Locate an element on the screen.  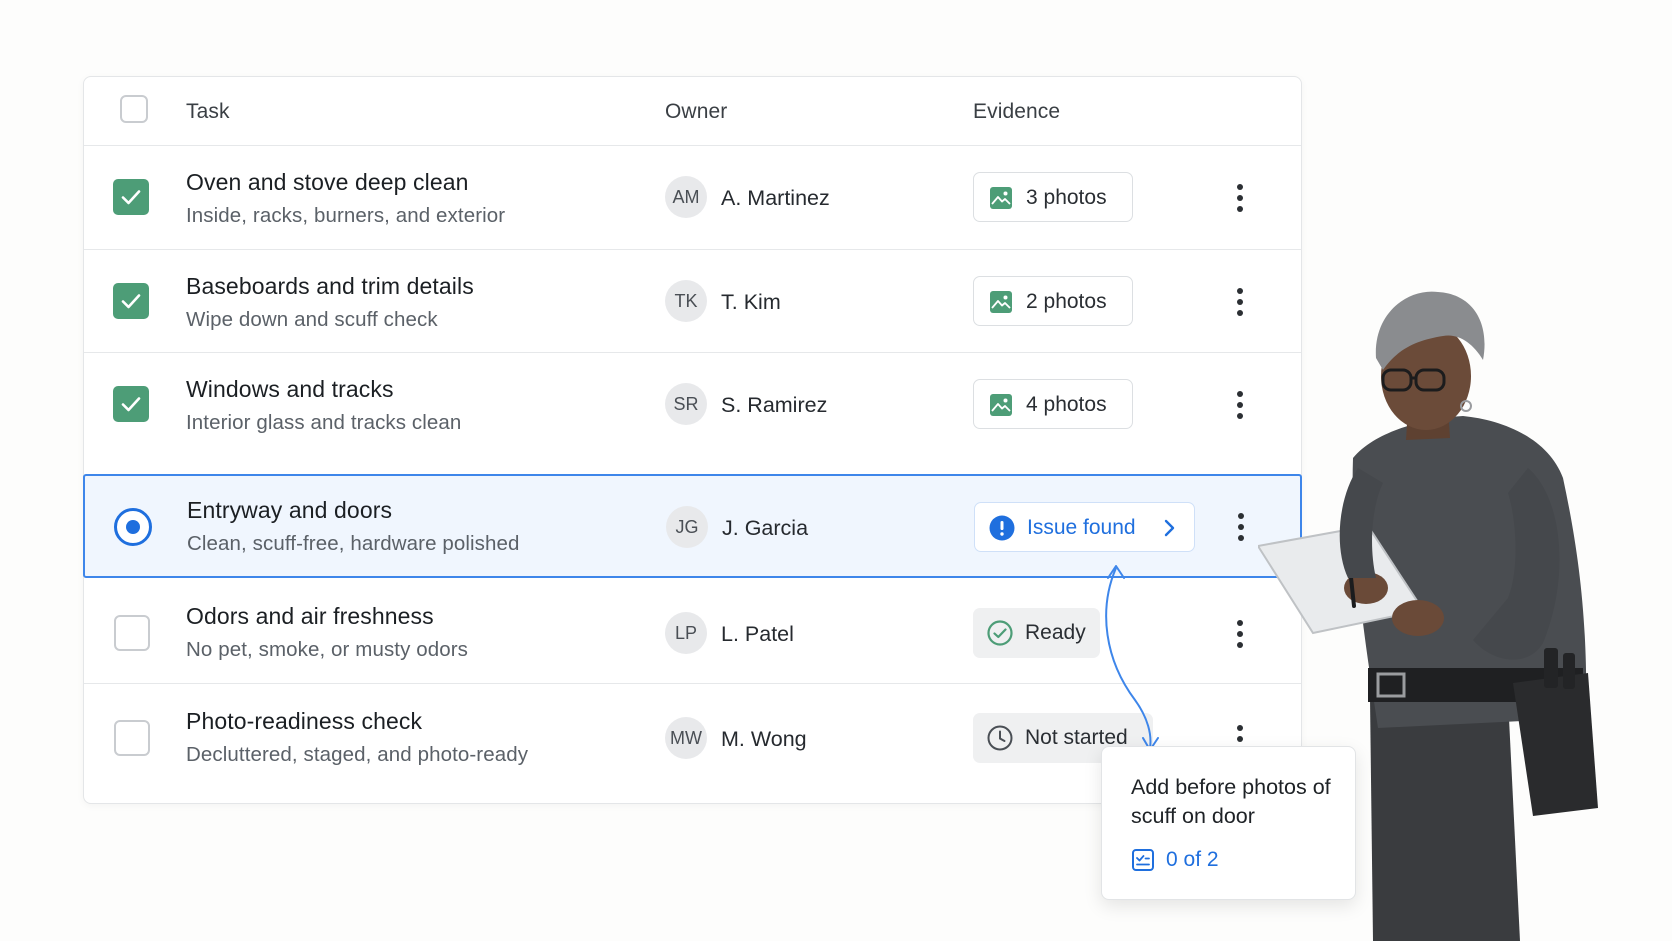
row-radio-selected is located at coordinates (133, 527).